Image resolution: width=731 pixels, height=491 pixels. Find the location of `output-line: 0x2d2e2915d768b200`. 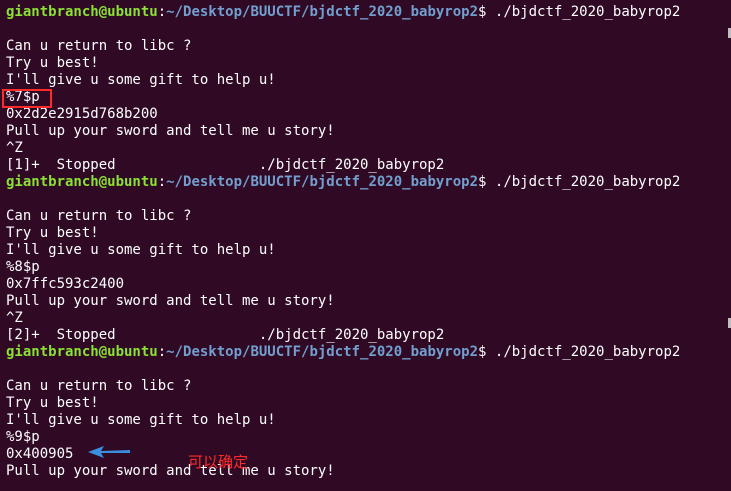

output-line: 0x2d2e2915d768b200 is located at coordinates (82, 114).